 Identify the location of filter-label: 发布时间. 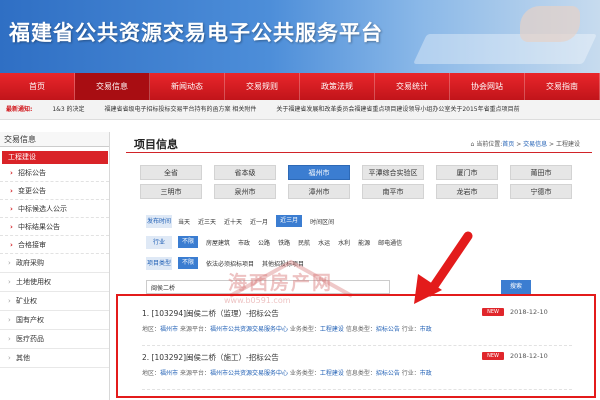
(159, 221).